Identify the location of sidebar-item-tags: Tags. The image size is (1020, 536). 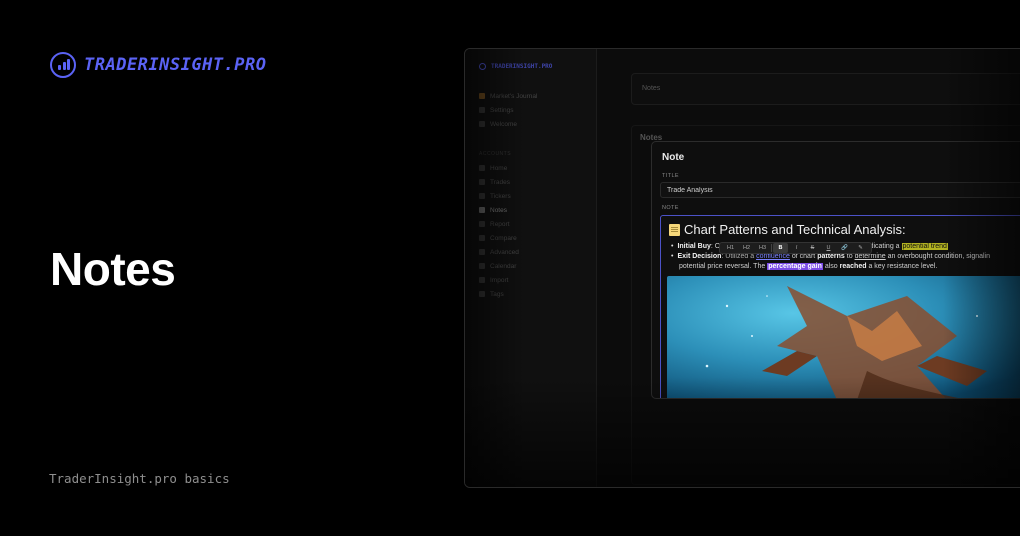
(499, 294).